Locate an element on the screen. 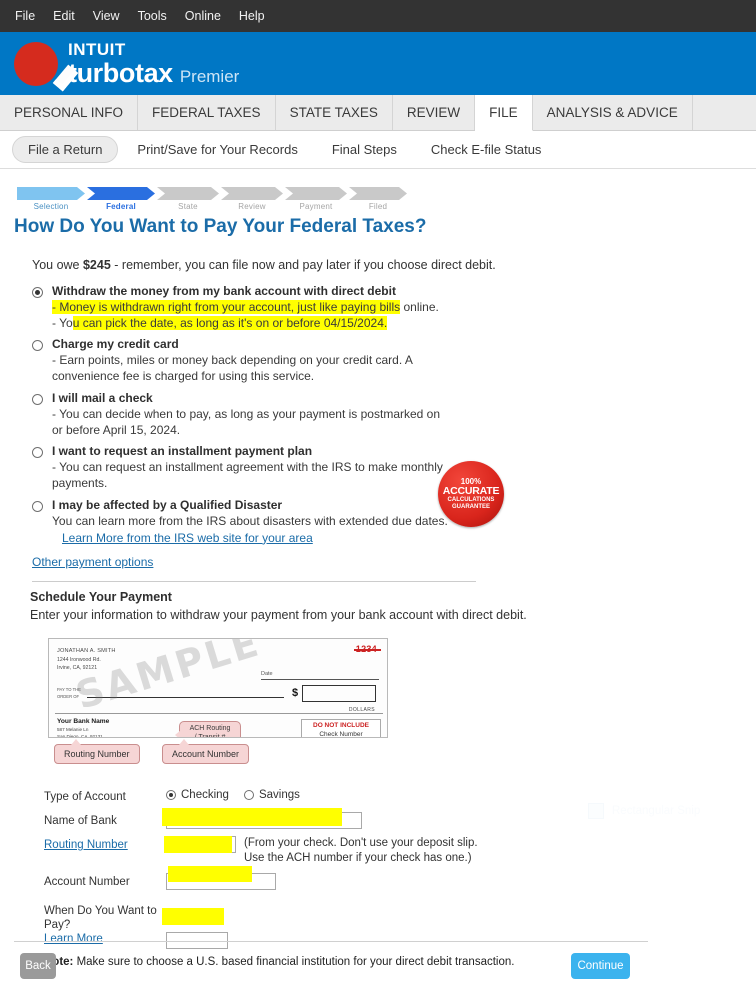 This screenshot has width=756, height=988. label-name-of-bank: Name of Bank is located at coordinates (80, 820).